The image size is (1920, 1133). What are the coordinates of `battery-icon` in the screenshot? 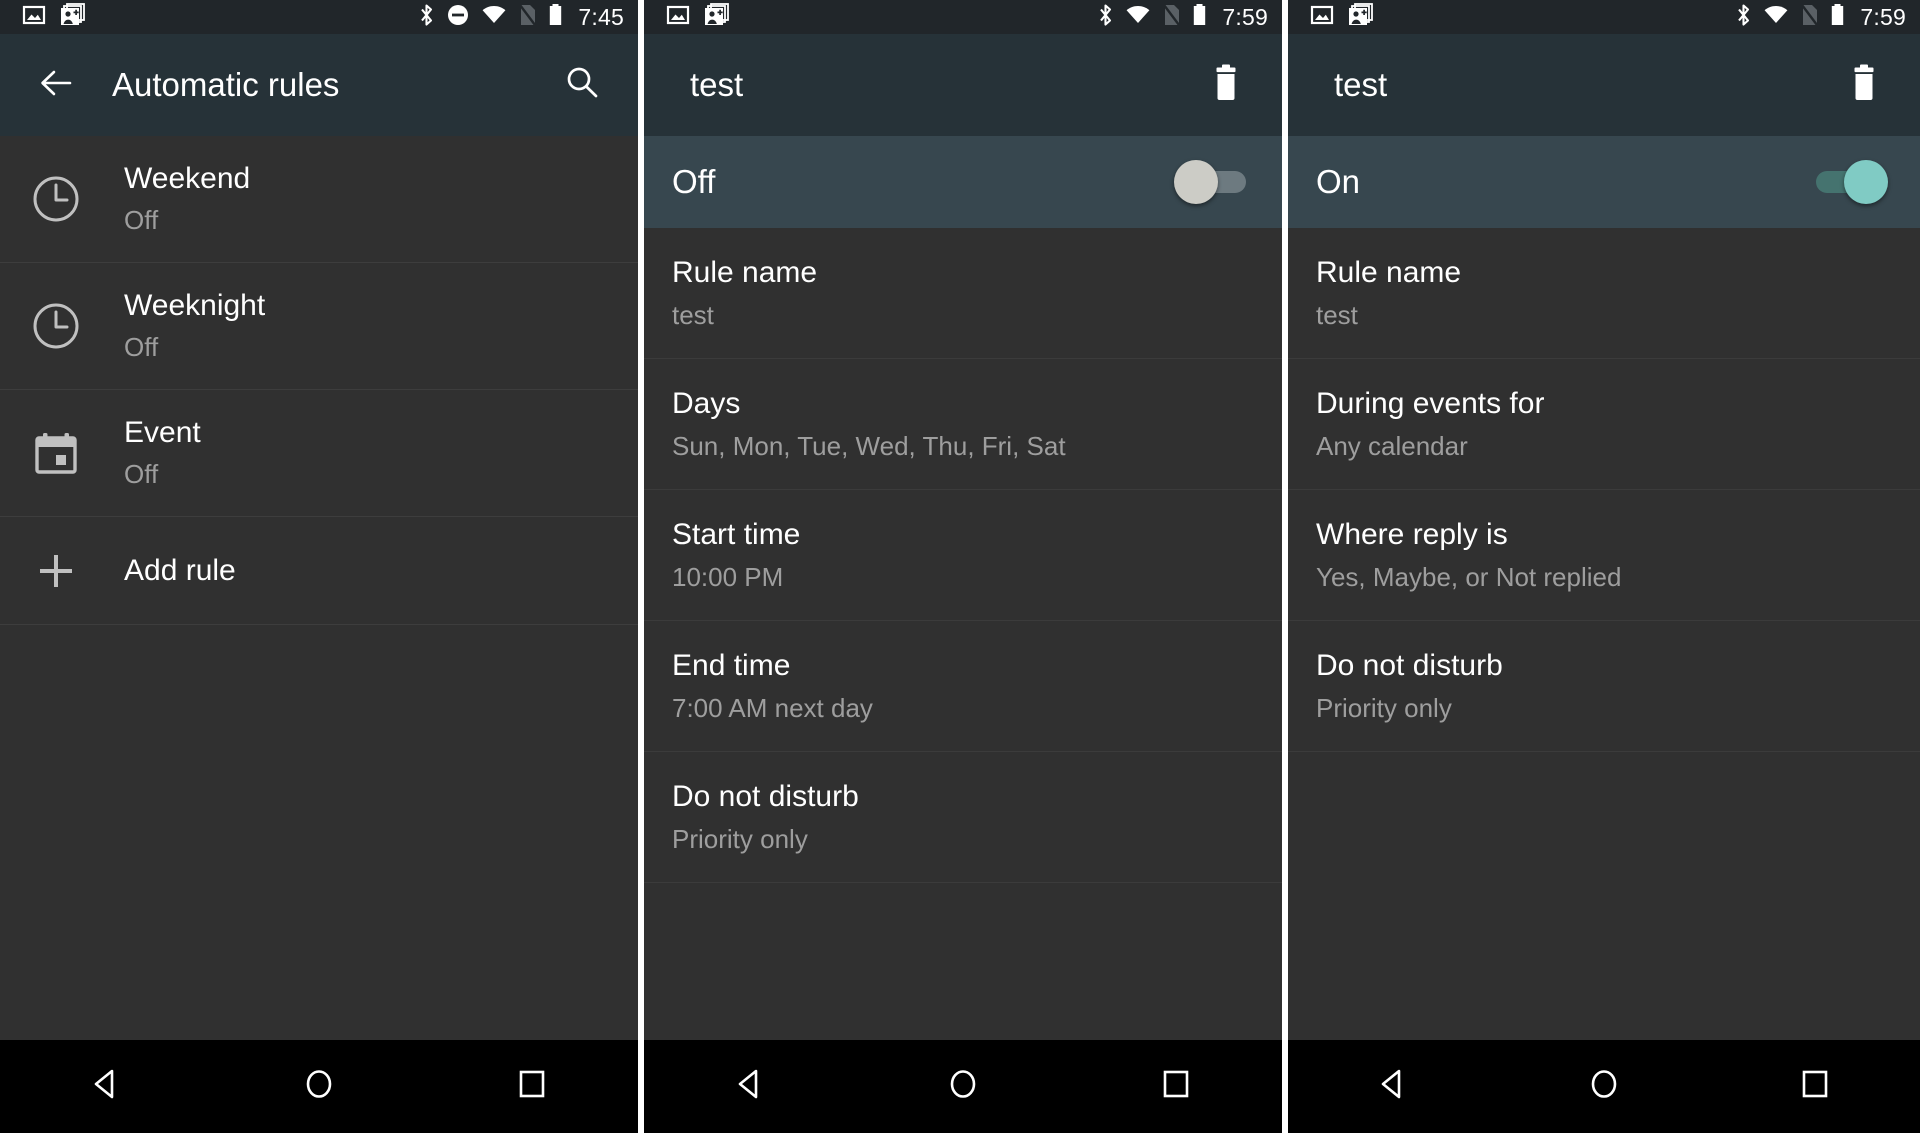 It's located at (555, 17).